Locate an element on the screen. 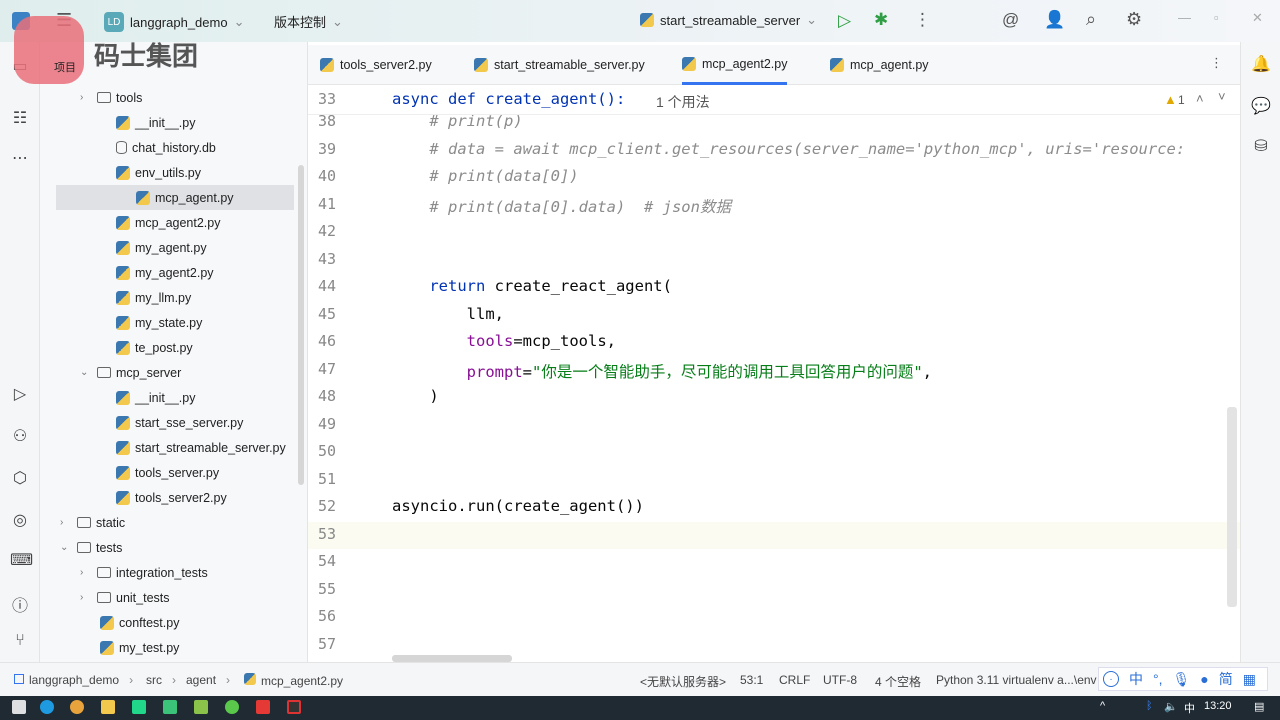  code-line: # print(data[0]) is located at coordinates (485, 176).